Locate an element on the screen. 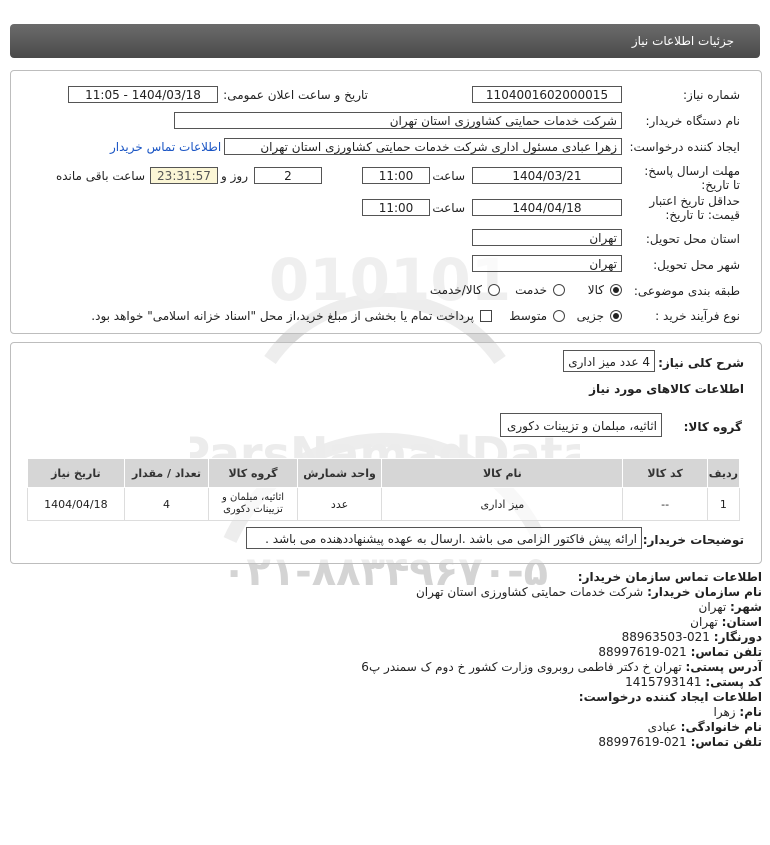 The height and width of the screenshot is (845, 770). th-row: ردیف is located at coordinates (723, 473).